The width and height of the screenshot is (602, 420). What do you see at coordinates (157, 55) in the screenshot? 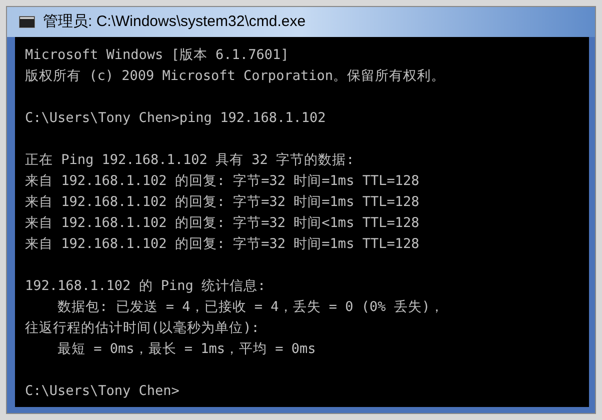
I see `console-line: Microsoft Windows [版本 6.1.7601]` at bounding box center [157, 55].